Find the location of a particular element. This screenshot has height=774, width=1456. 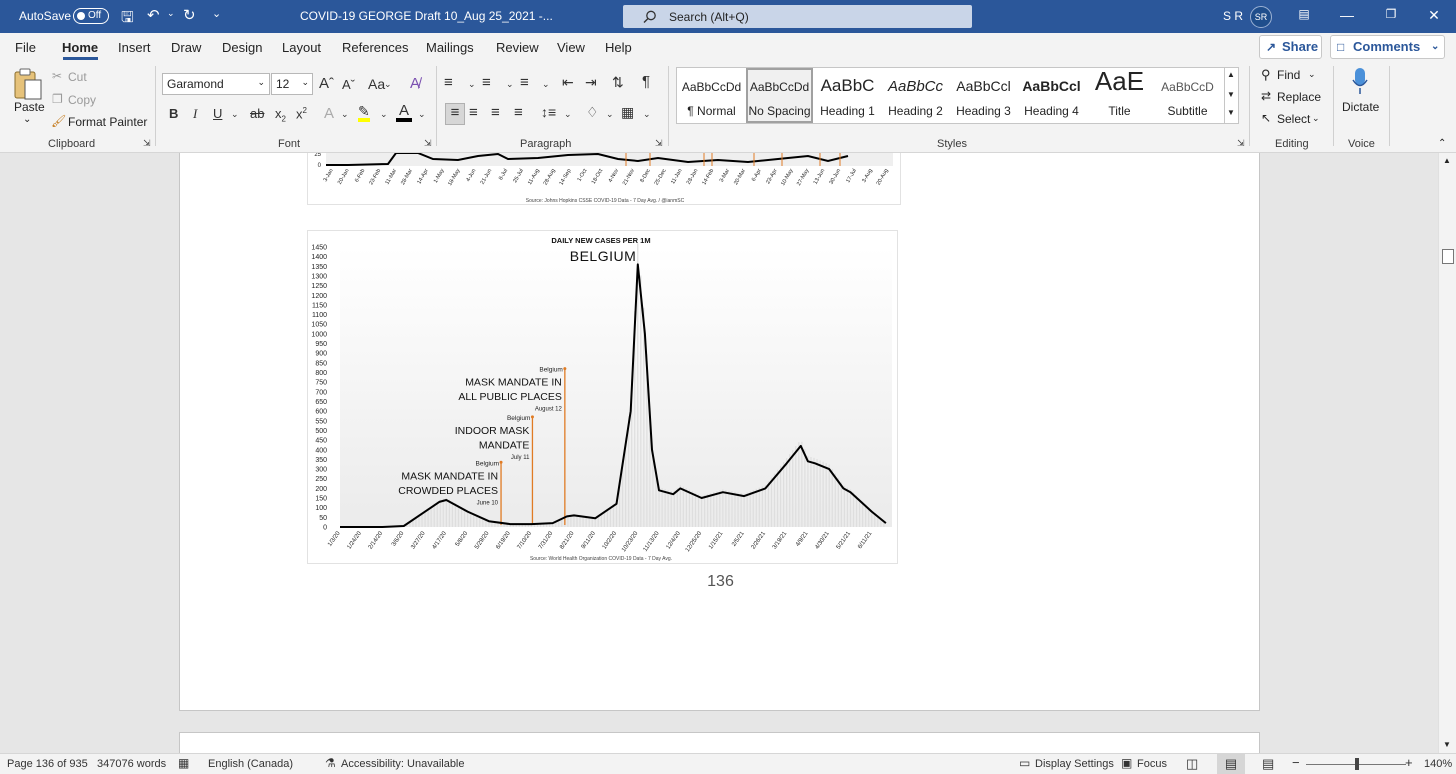

paste-dropdown-icon: ⌄ is located at coordinates (27, 119).